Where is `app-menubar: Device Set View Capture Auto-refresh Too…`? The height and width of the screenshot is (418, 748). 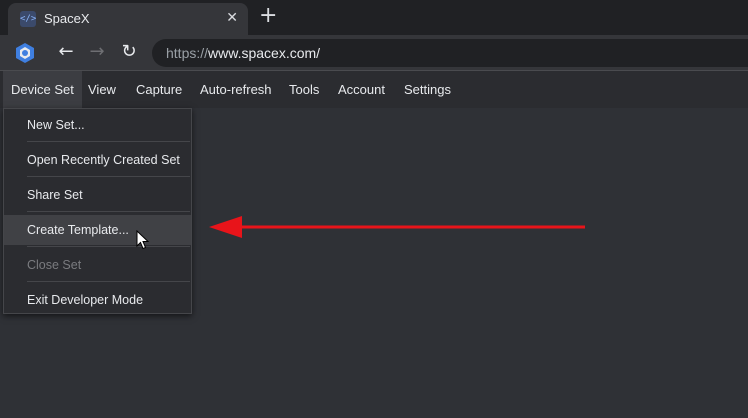
app-menubar: Device Set View Capture Auto-refresh Too… is located at coordinates (374, 89).